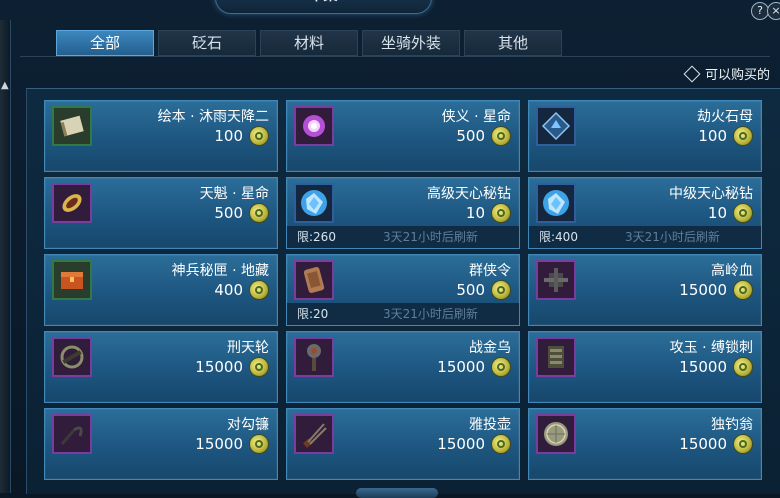 The image size is (780, 498). I want to click on item-card: 独钓翁 15000, so click(645, 444).